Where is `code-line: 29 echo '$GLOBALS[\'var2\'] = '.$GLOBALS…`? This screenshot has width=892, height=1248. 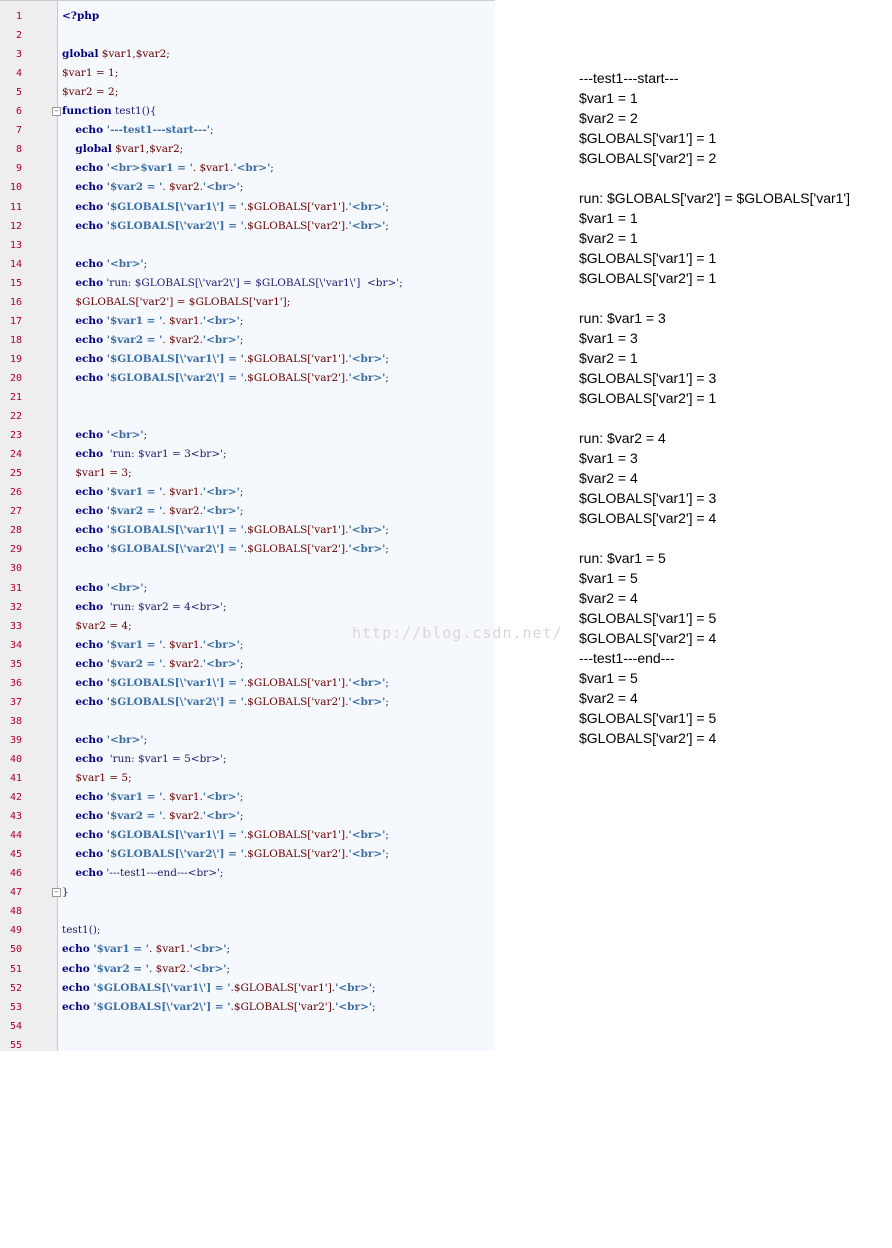
code-line: 29 echo '$GLOBALS[\'var2\'] = '.$GLOBALS… is located at coordinates (247, 549).